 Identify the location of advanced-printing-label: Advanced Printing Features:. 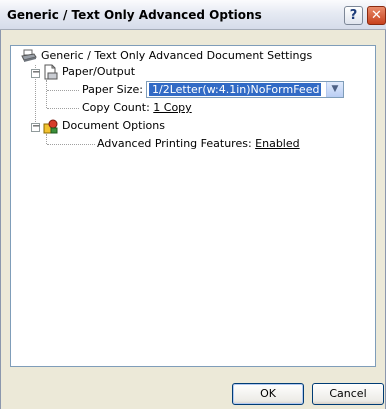
(174, 143).